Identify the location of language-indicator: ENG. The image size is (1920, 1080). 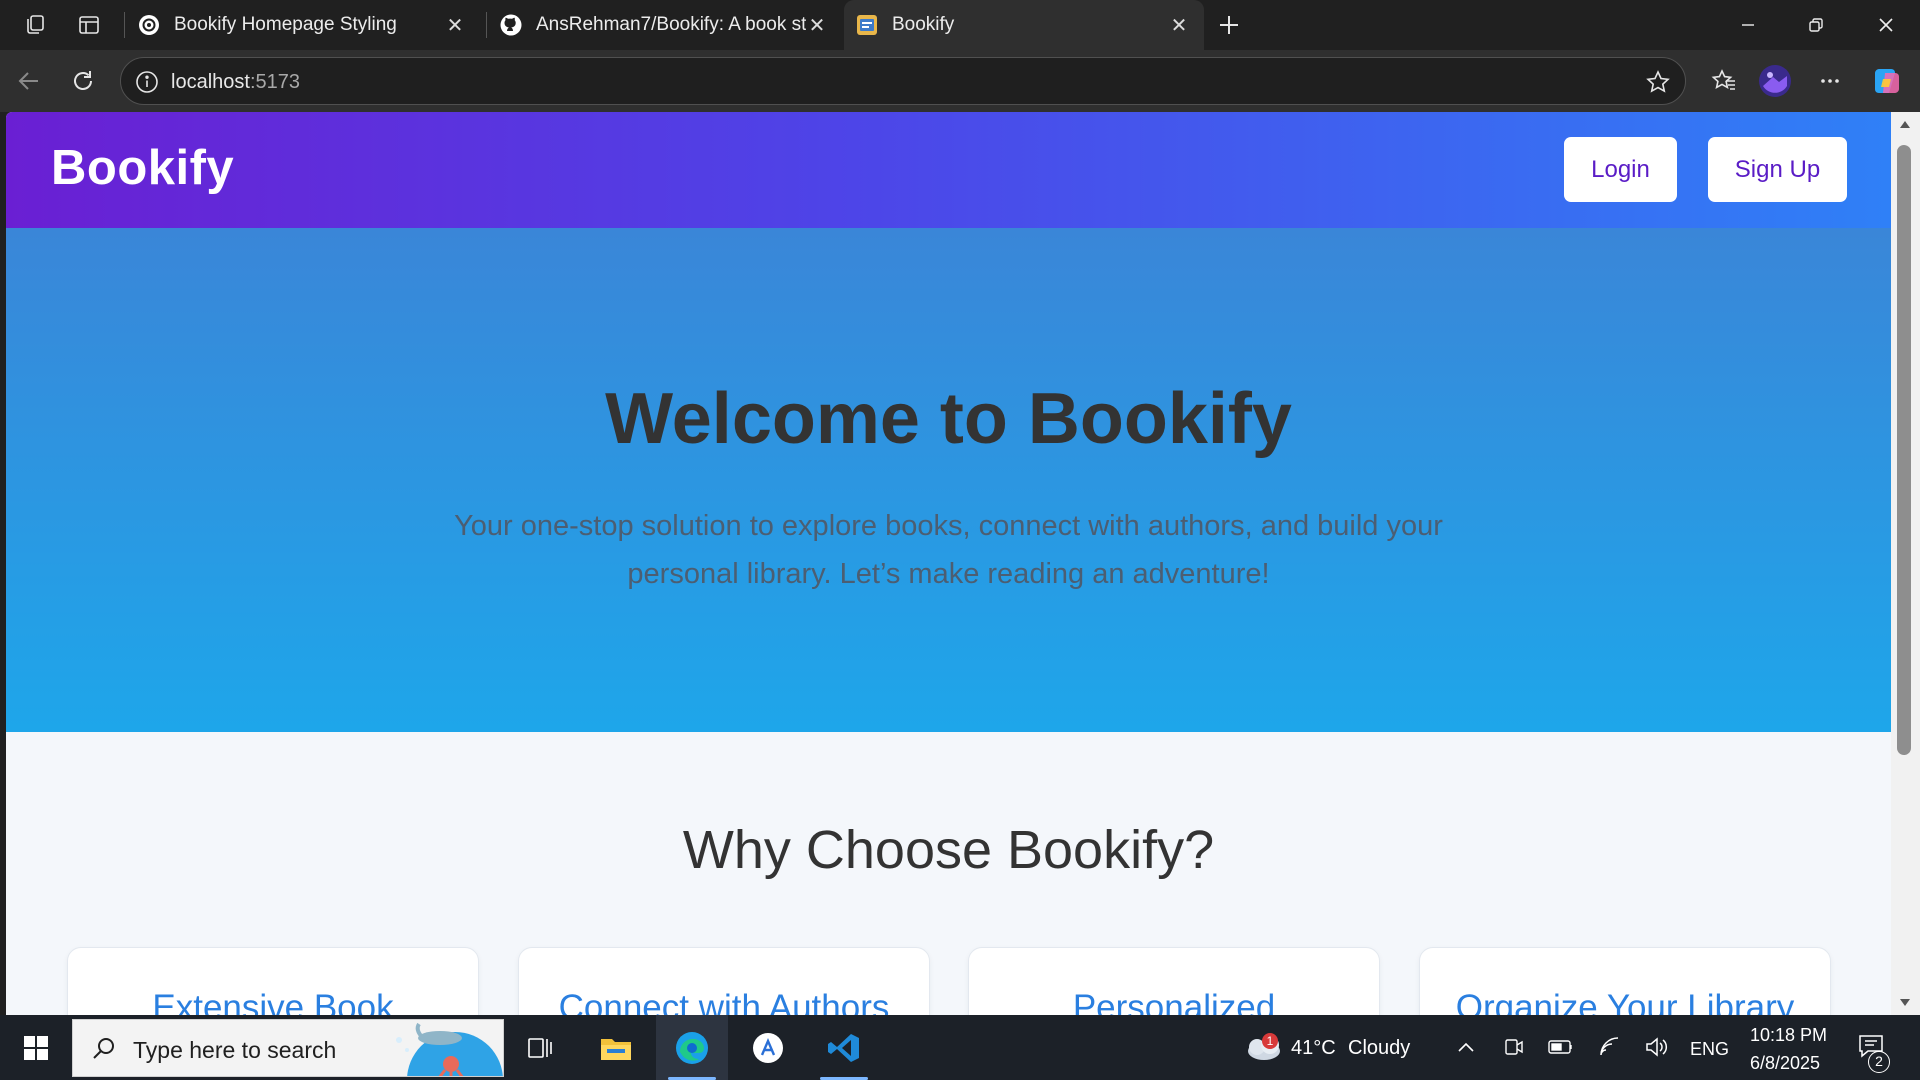
(1709, 1049).